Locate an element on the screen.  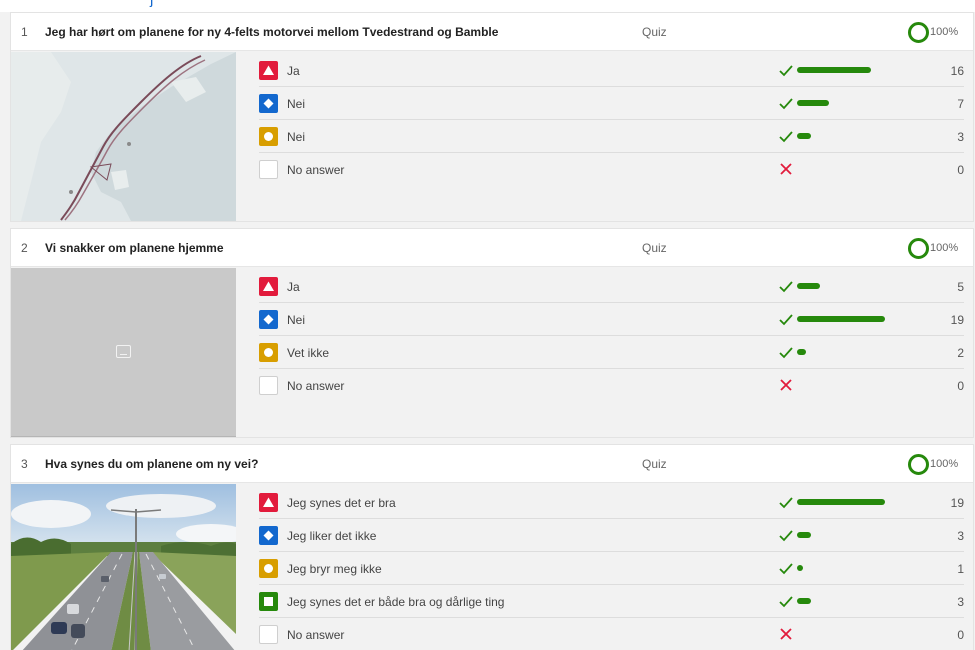
answer-count: 1 is located at coordinates (960, 569).